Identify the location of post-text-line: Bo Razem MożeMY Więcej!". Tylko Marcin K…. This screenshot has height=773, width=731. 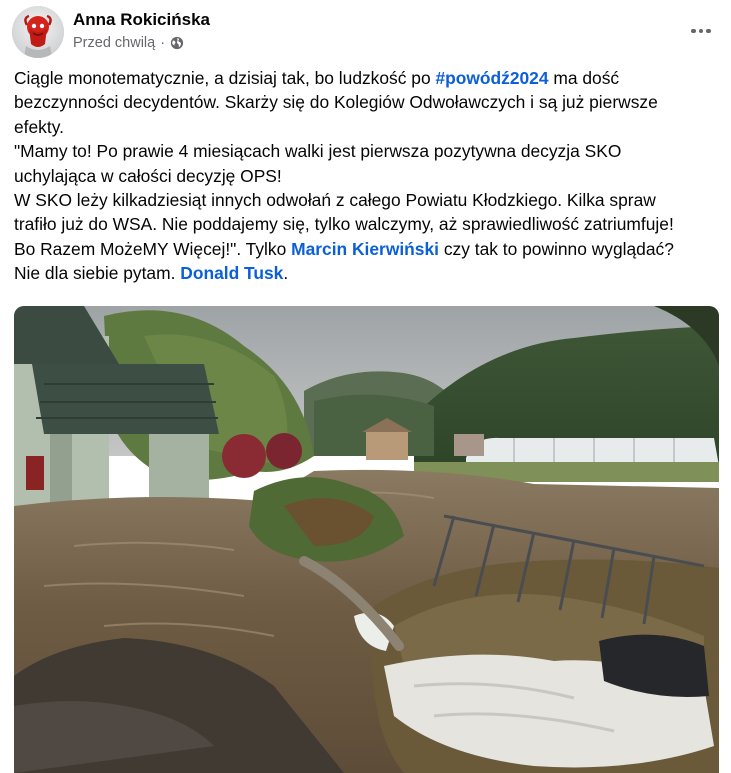
(369, 249).